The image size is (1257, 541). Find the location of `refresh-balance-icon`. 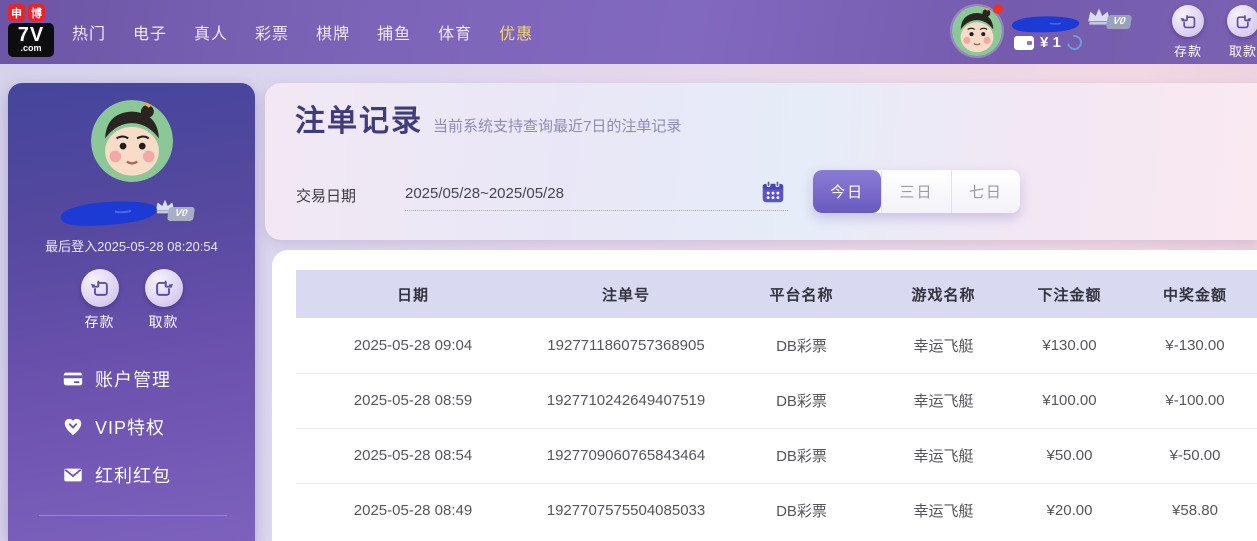

refresh-balance-icon is located at coordinates (1074, 42).